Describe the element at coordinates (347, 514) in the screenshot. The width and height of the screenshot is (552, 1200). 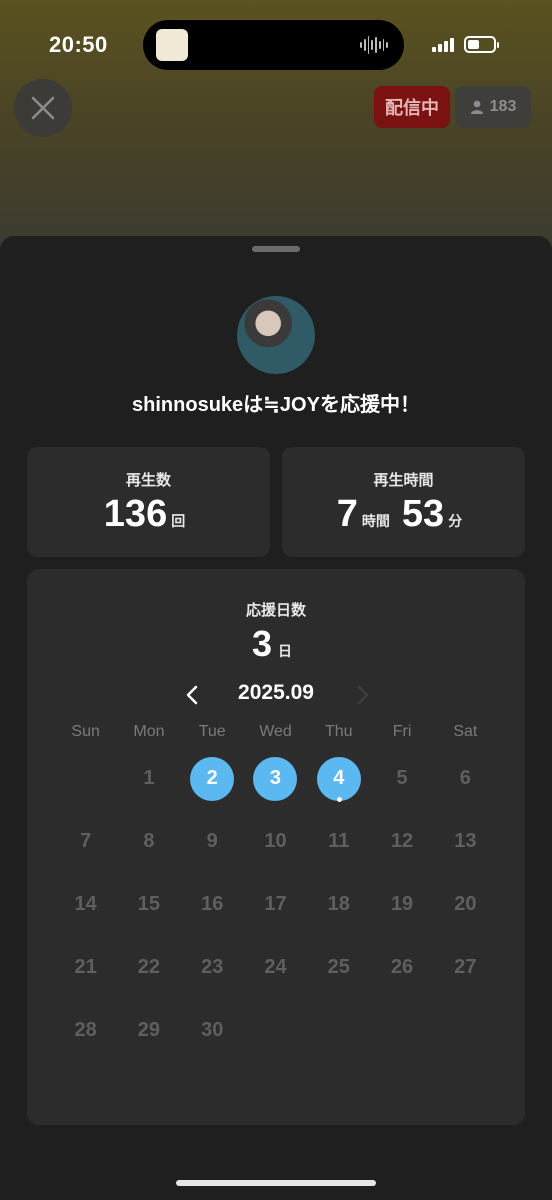
I see `play-time-hours: 7` at that location.